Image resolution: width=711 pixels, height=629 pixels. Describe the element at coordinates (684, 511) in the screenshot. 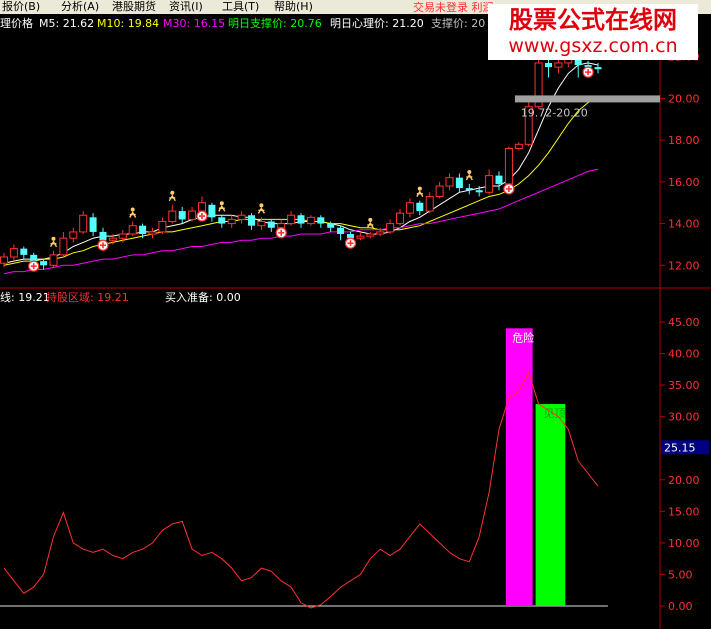

I see `indicator-tick-label: 15.00` at that location.